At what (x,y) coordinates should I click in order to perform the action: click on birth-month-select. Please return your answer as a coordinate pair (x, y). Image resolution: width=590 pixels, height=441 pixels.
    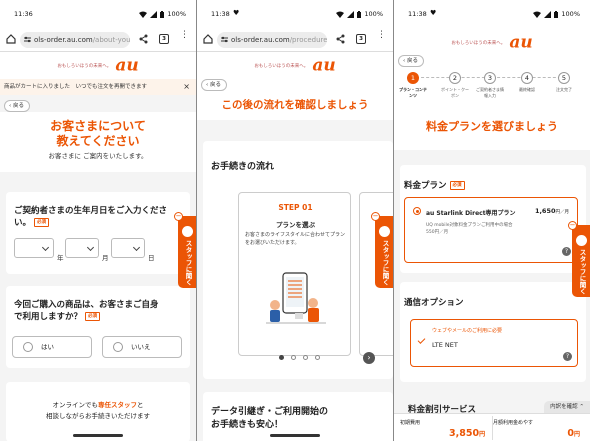
    Looking at the image, I should click on (82, 248).